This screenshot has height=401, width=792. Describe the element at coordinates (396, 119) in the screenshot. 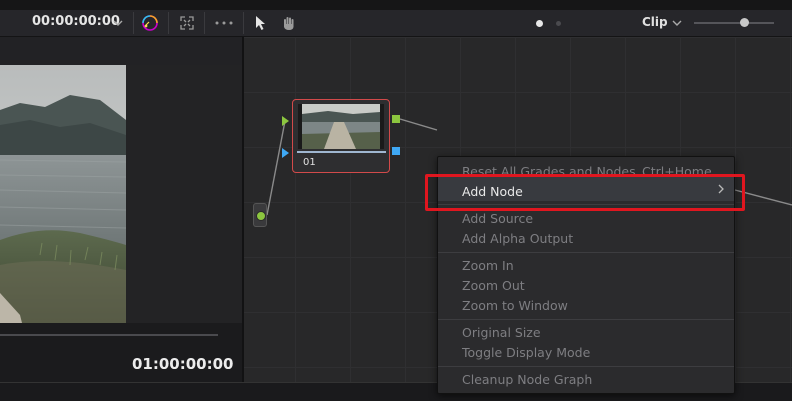

I see `node-rgb-output-port` at that location.